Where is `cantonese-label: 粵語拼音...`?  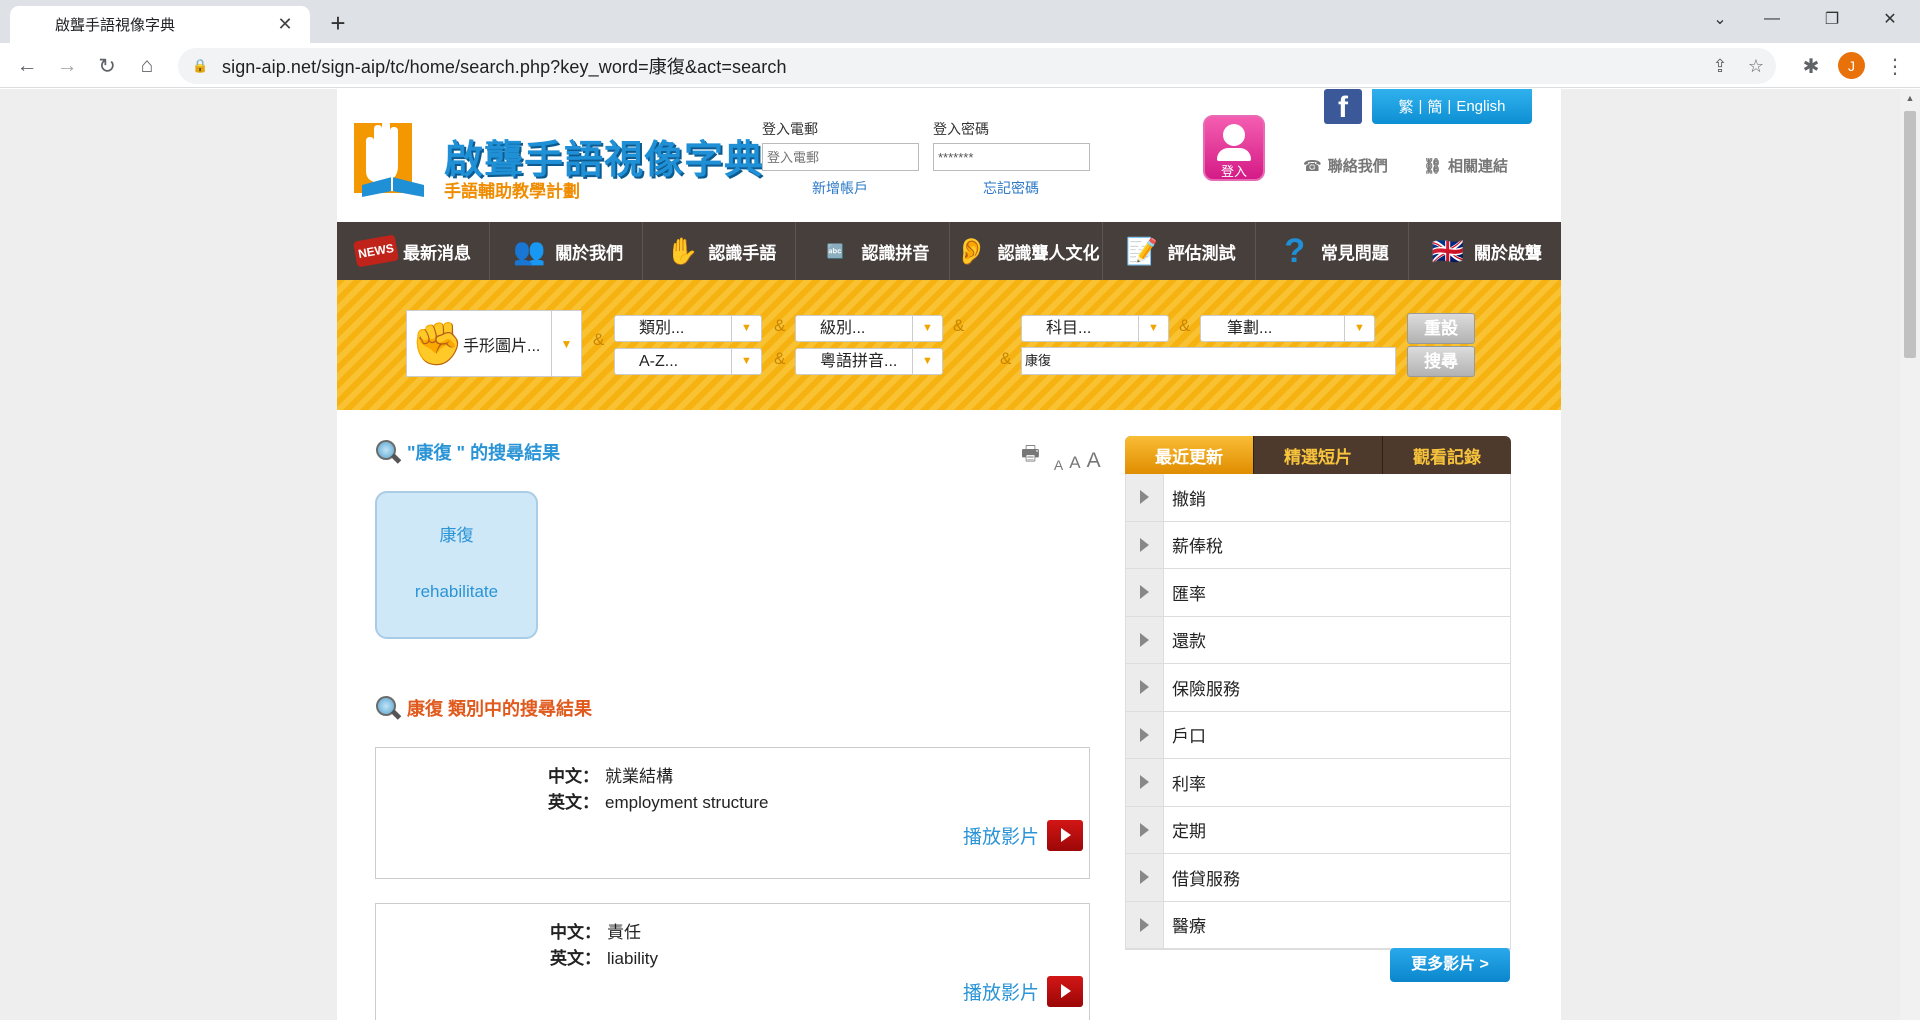 cantonese-label: 粵語拼音... is located at coordinates (859, 361).